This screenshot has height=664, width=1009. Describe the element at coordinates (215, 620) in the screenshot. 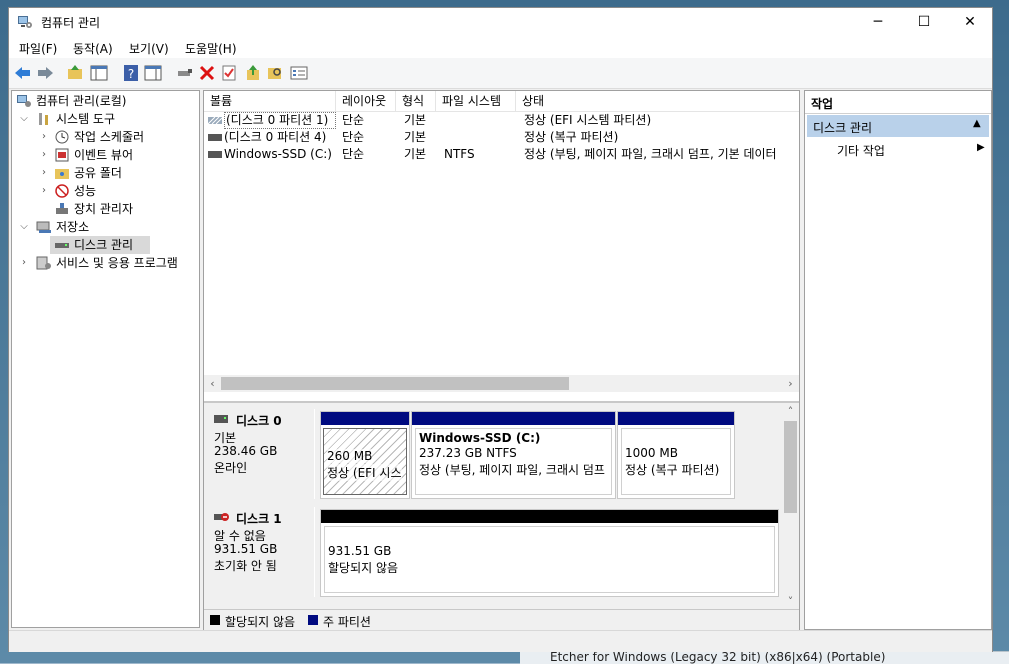

I see `legend-unallocated-swatch` at that location.